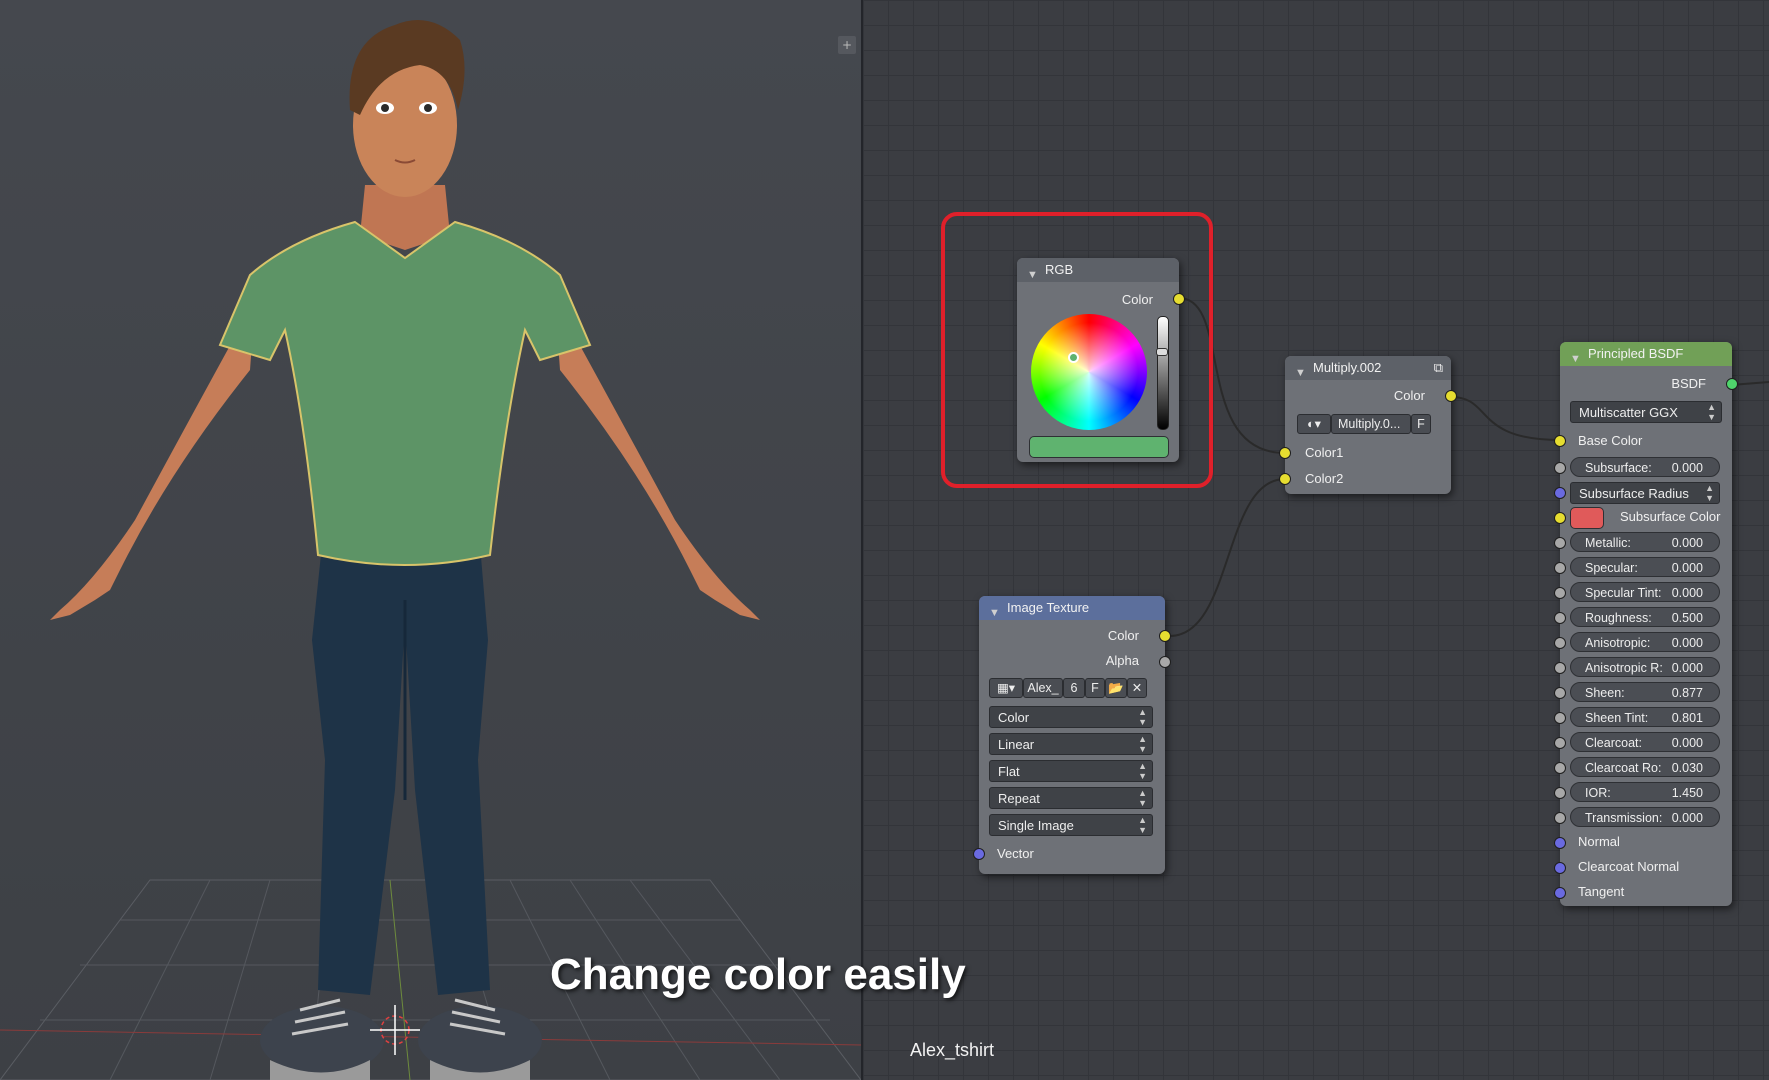  I want to click on multiply-node-title: Multiply.002, so click(1347, 367).